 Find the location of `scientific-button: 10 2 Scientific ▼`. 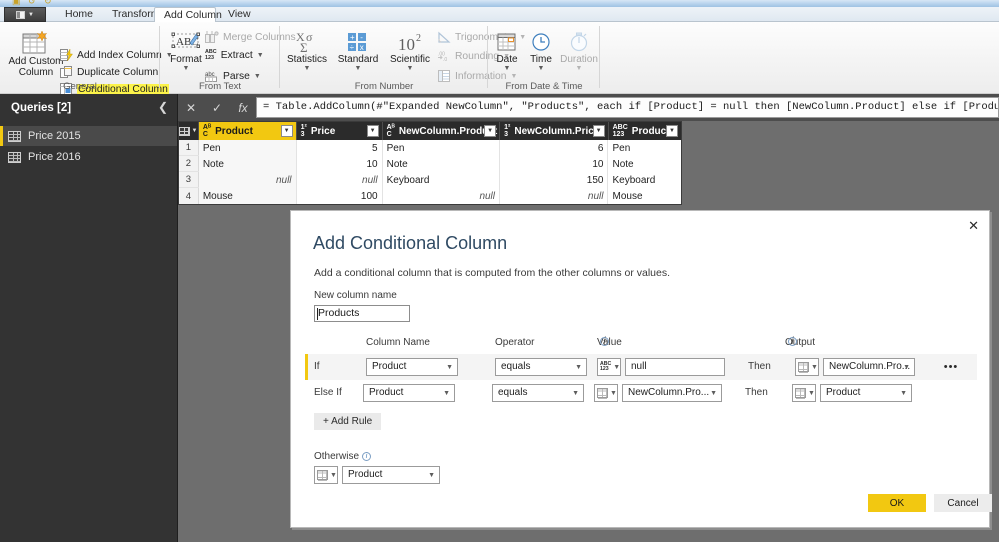

scientific-button: 10 2 Scientific ▼ is located at coordinates (410, 51).